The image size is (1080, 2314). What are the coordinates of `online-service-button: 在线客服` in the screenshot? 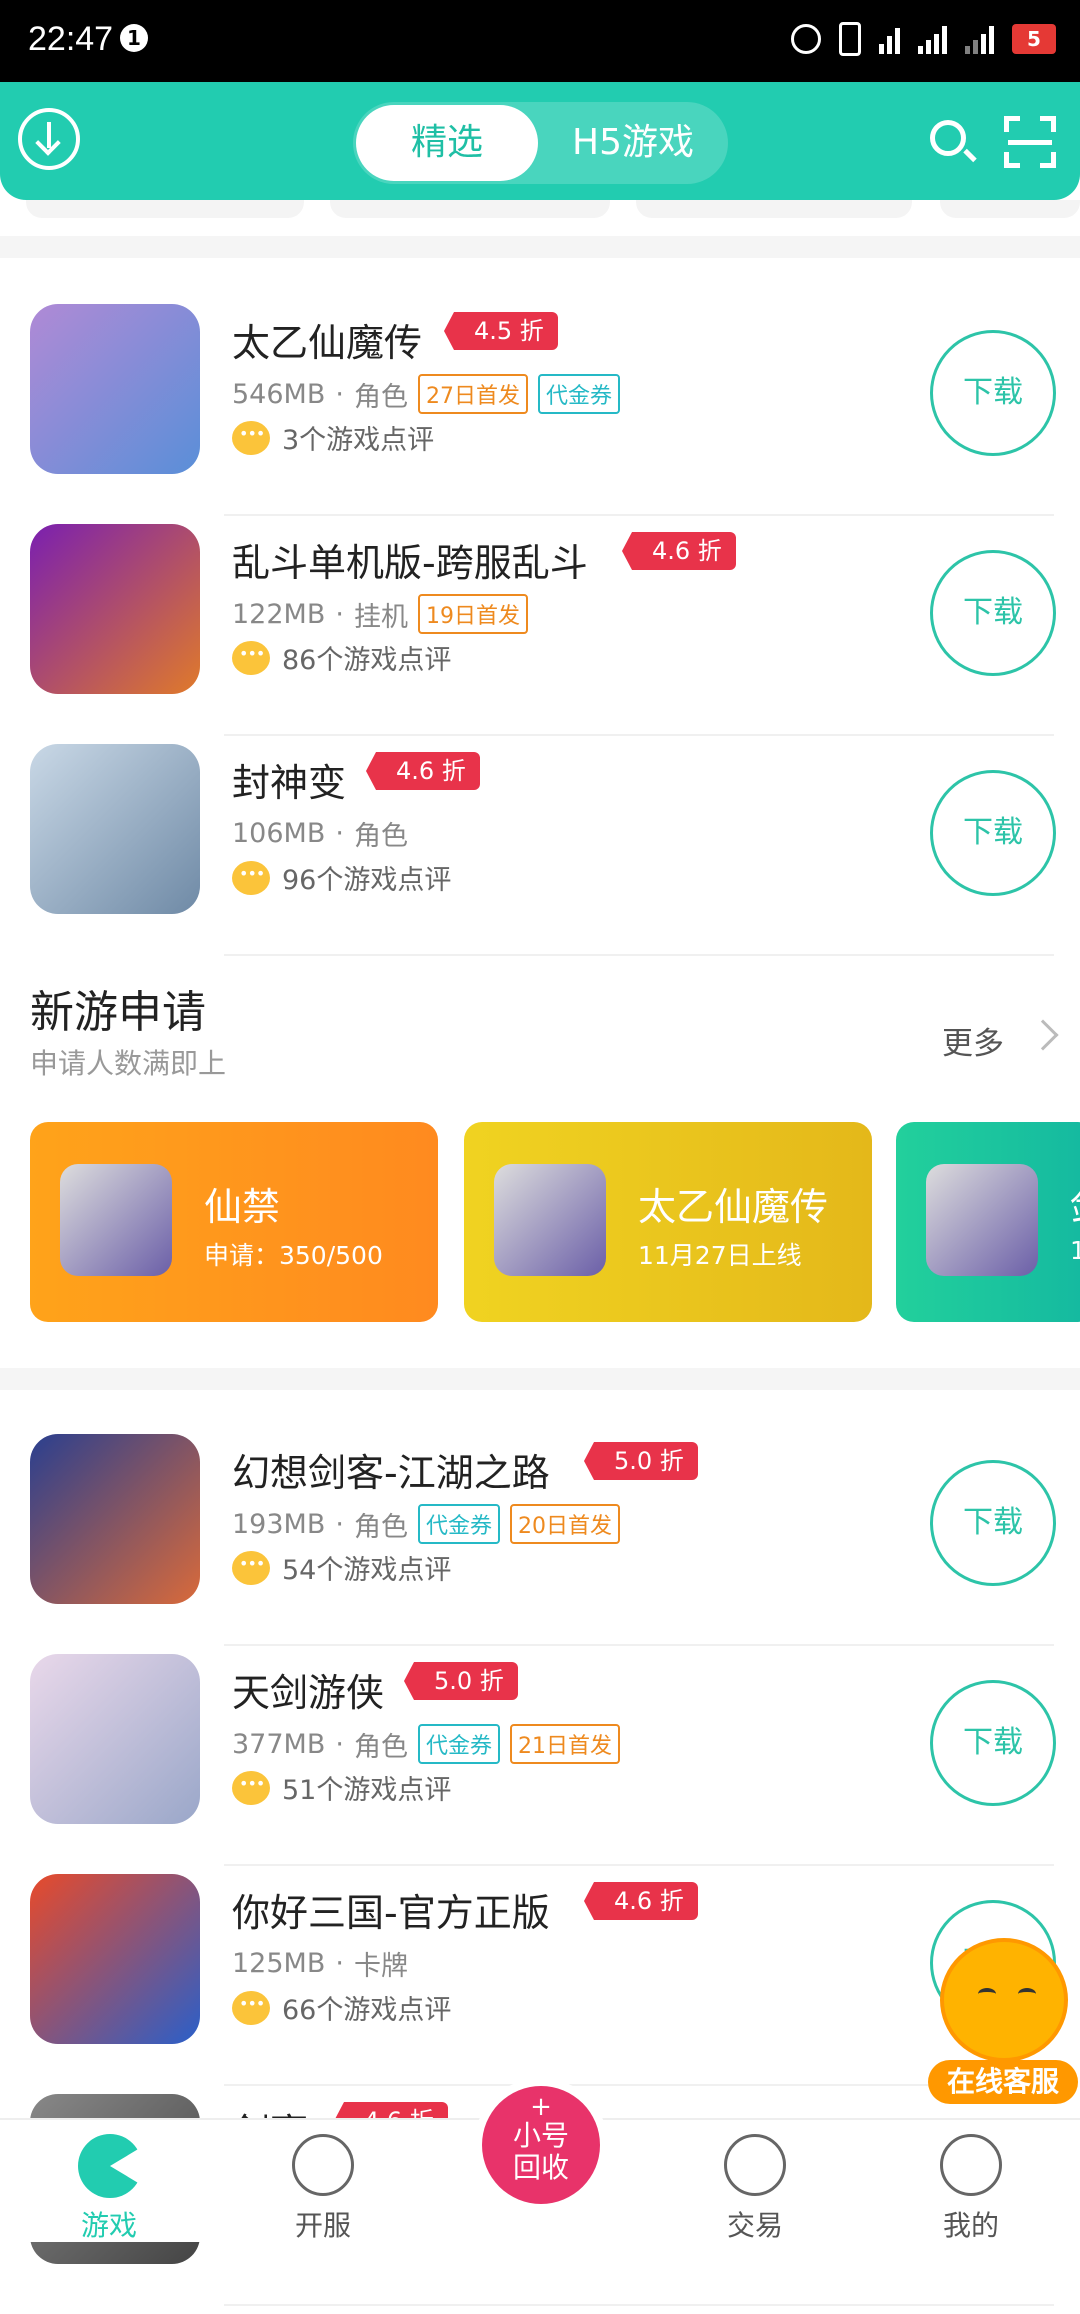 It's located at (1003, 2023).